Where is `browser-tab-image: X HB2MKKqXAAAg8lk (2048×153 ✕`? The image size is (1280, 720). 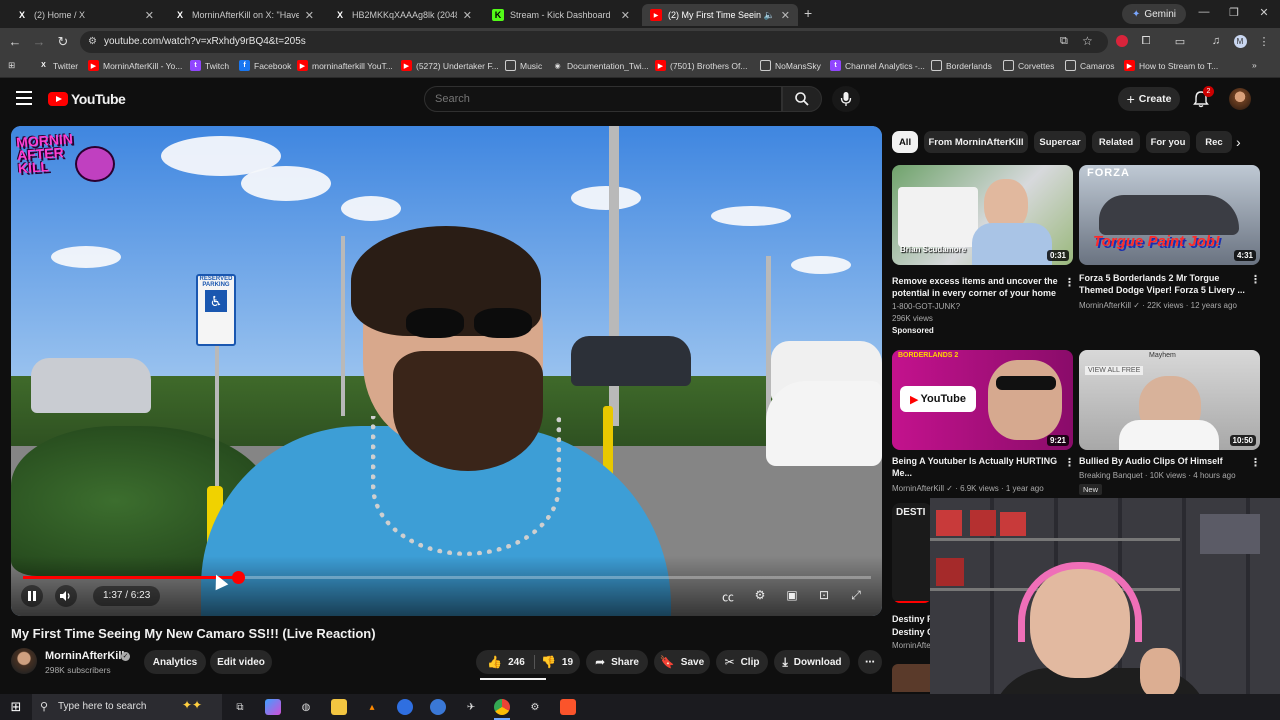 browser-tab-image: X HB2MKKqXAAAg8lk (2048×153 ✕ is located at coordinates (403, 15).